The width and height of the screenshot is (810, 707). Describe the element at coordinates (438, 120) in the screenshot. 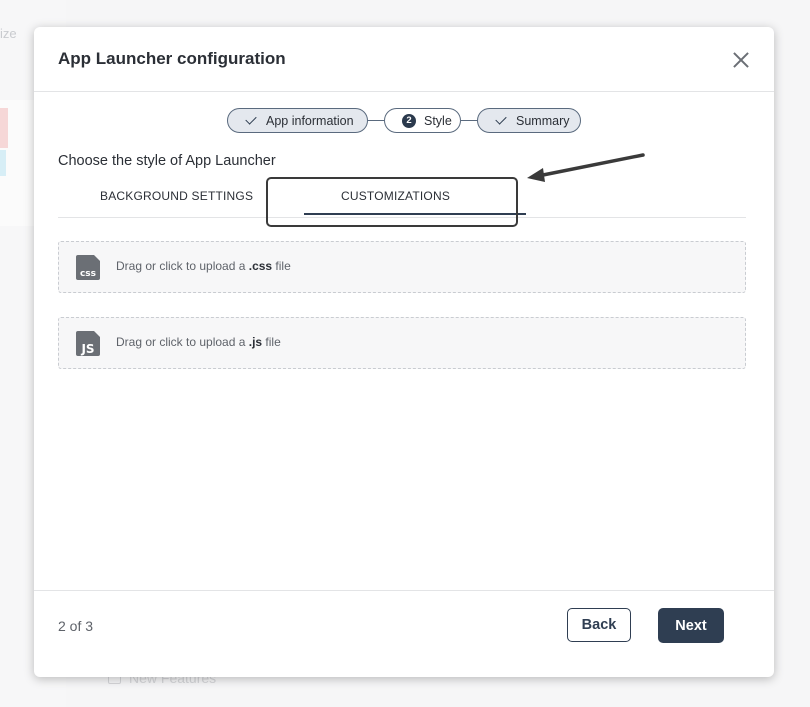

I see `step-label: Style` at that location.